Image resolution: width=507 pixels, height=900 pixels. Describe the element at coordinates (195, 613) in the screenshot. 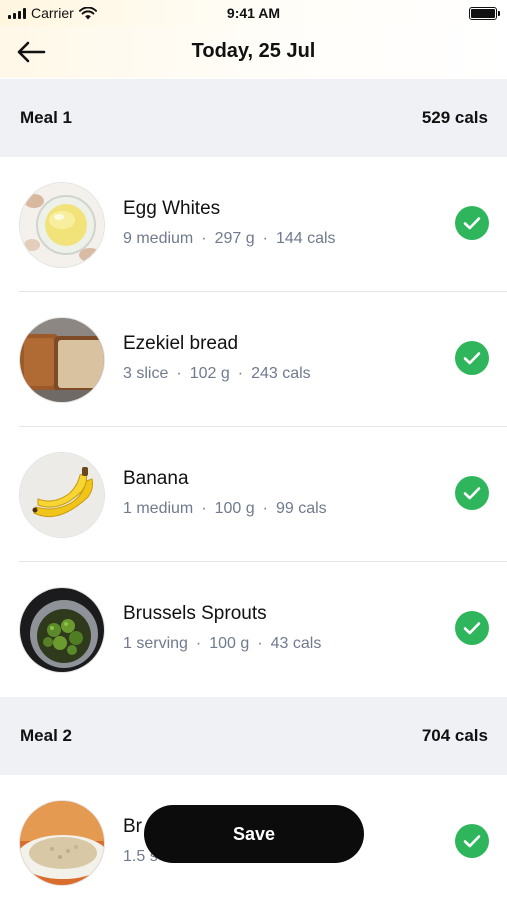

I see `food-name: Brussels Sprouts` at that location.